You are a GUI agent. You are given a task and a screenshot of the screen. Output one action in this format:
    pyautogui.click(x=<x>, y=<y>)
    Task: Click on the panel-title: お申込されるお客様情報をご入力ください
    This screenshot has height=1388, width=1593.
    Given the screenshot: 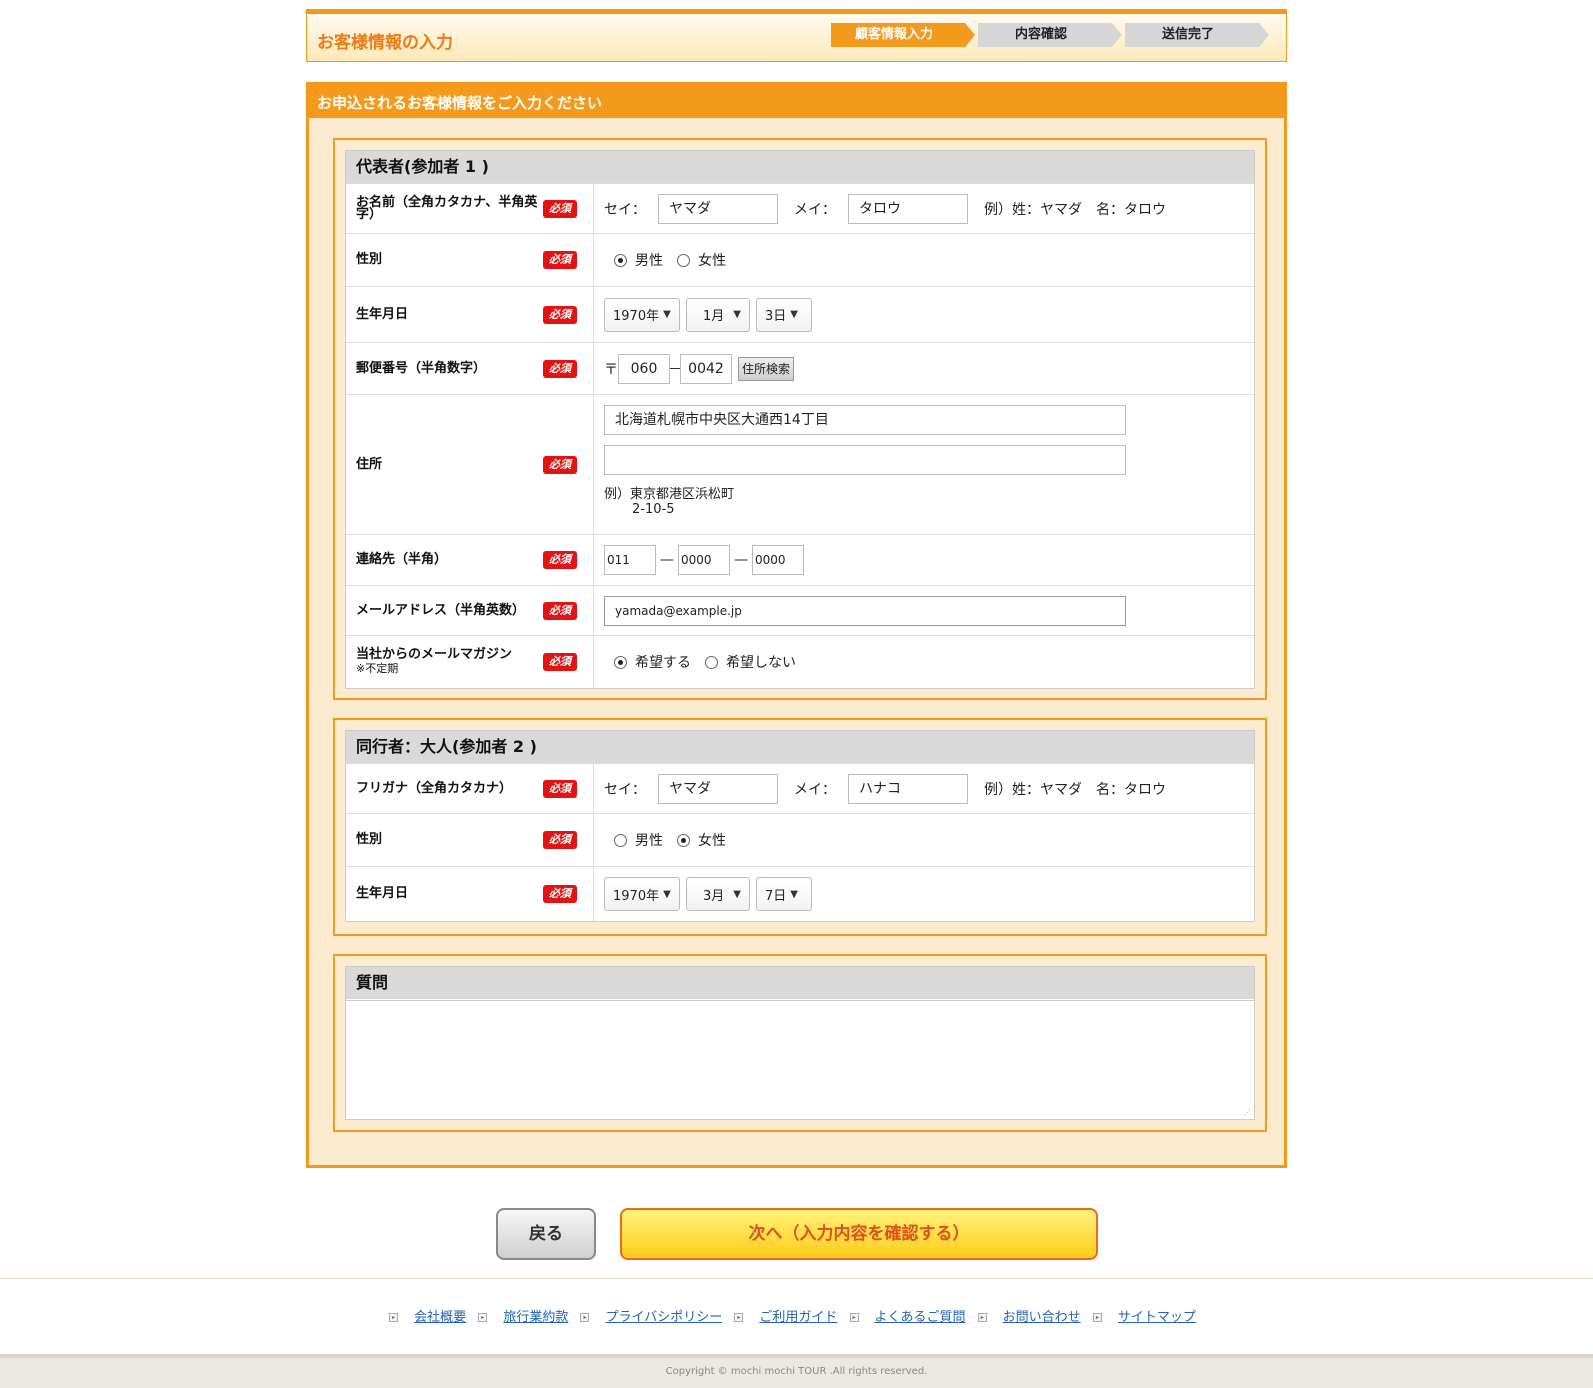 What is the action you would take?
    pyautogui.click(x=460, y=103)
    